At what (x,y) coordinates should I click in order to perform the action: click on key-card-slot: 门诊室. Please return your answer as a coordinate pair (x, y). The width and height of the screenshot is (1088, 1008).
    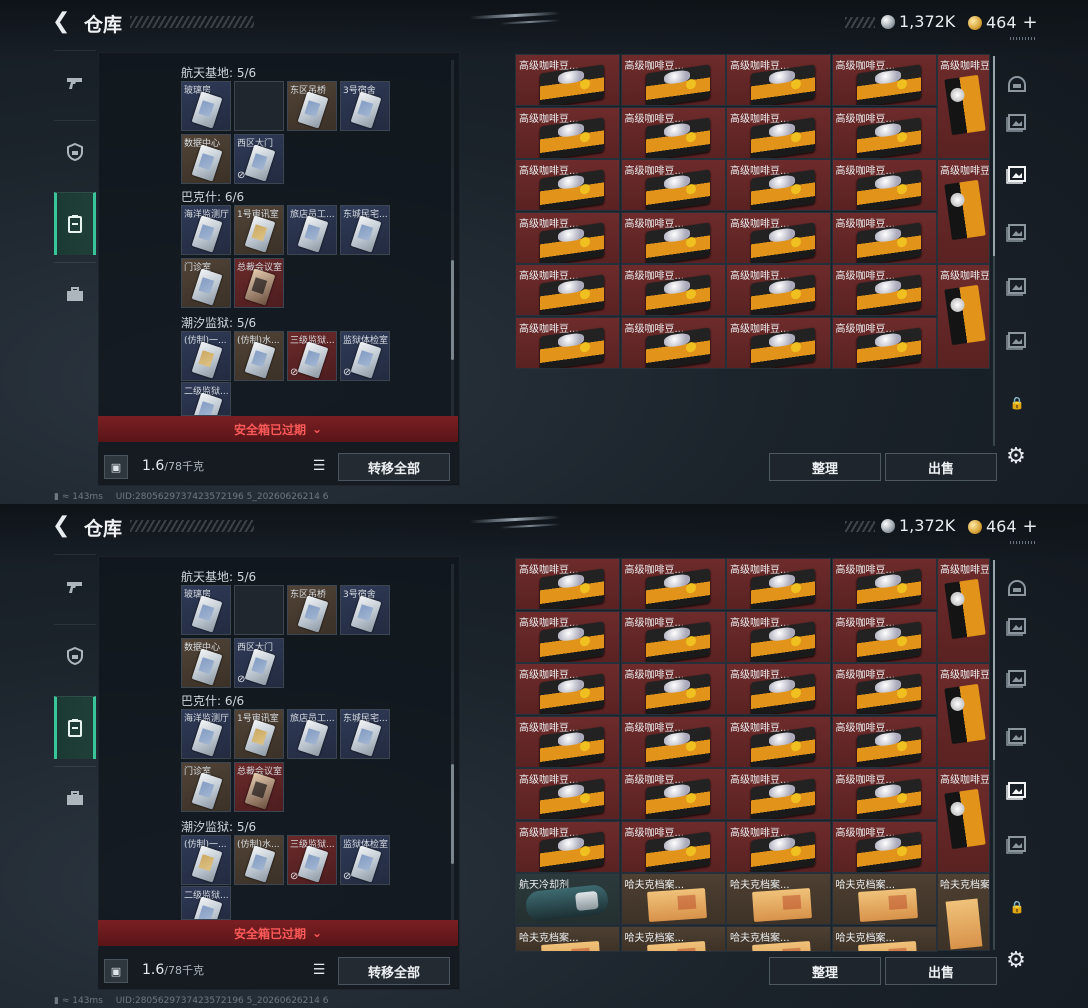
    Looking at the image, I should click on (206, 787).